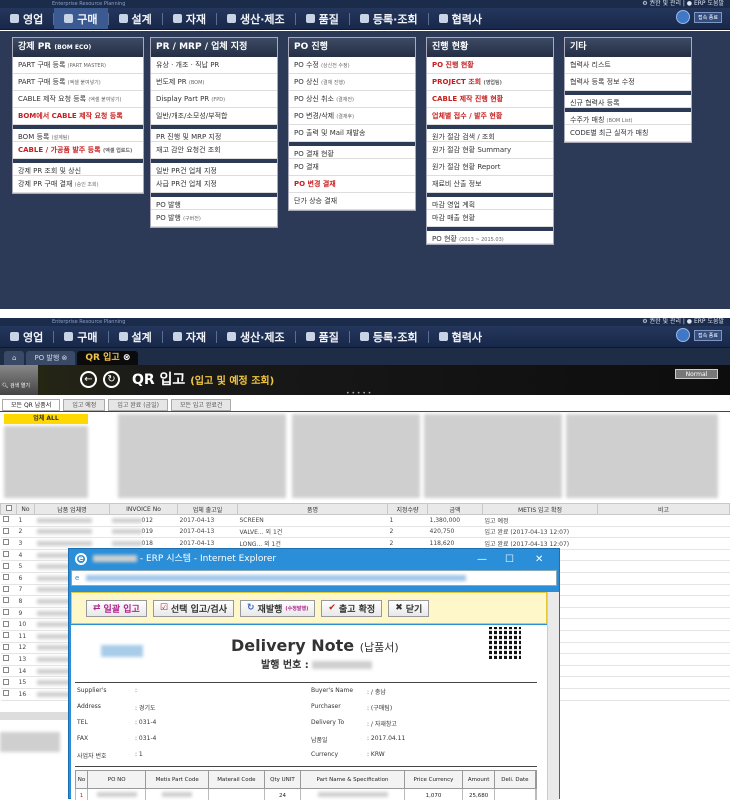 This screenshot has width=730, height=800. What do you see at coordinates (193, 608) in the screenshot?
I see `select-receive-button: ☑선택 입고/검사` at bounding box center [193, 608].